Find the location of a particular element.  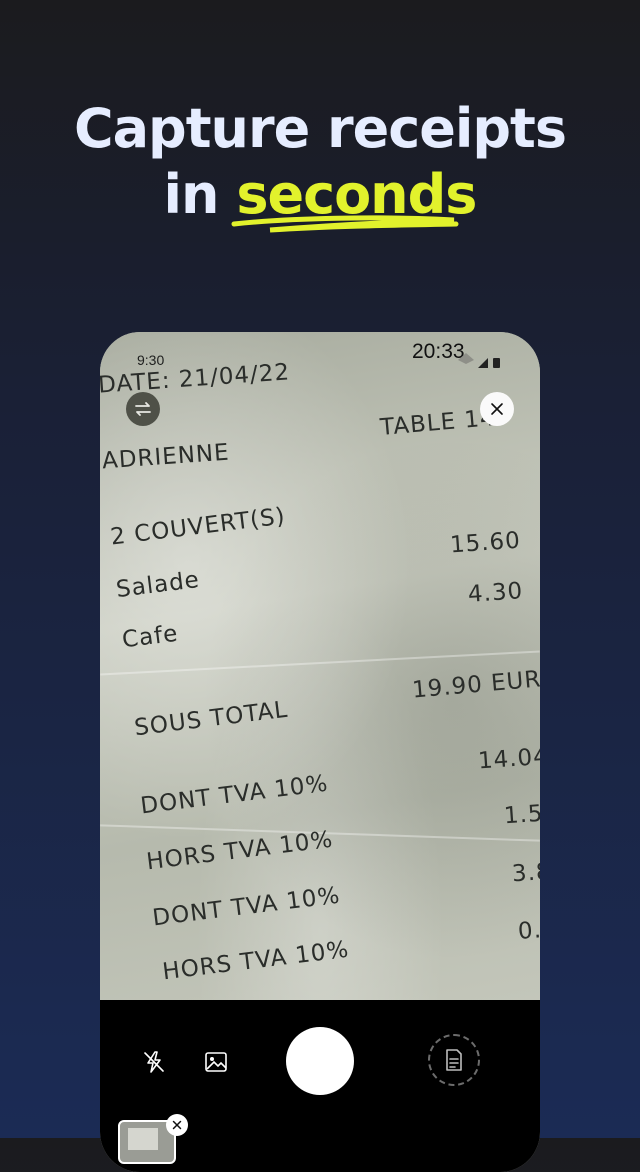

headline-line-1: Capture receipts is located at coordinates (320, 128).